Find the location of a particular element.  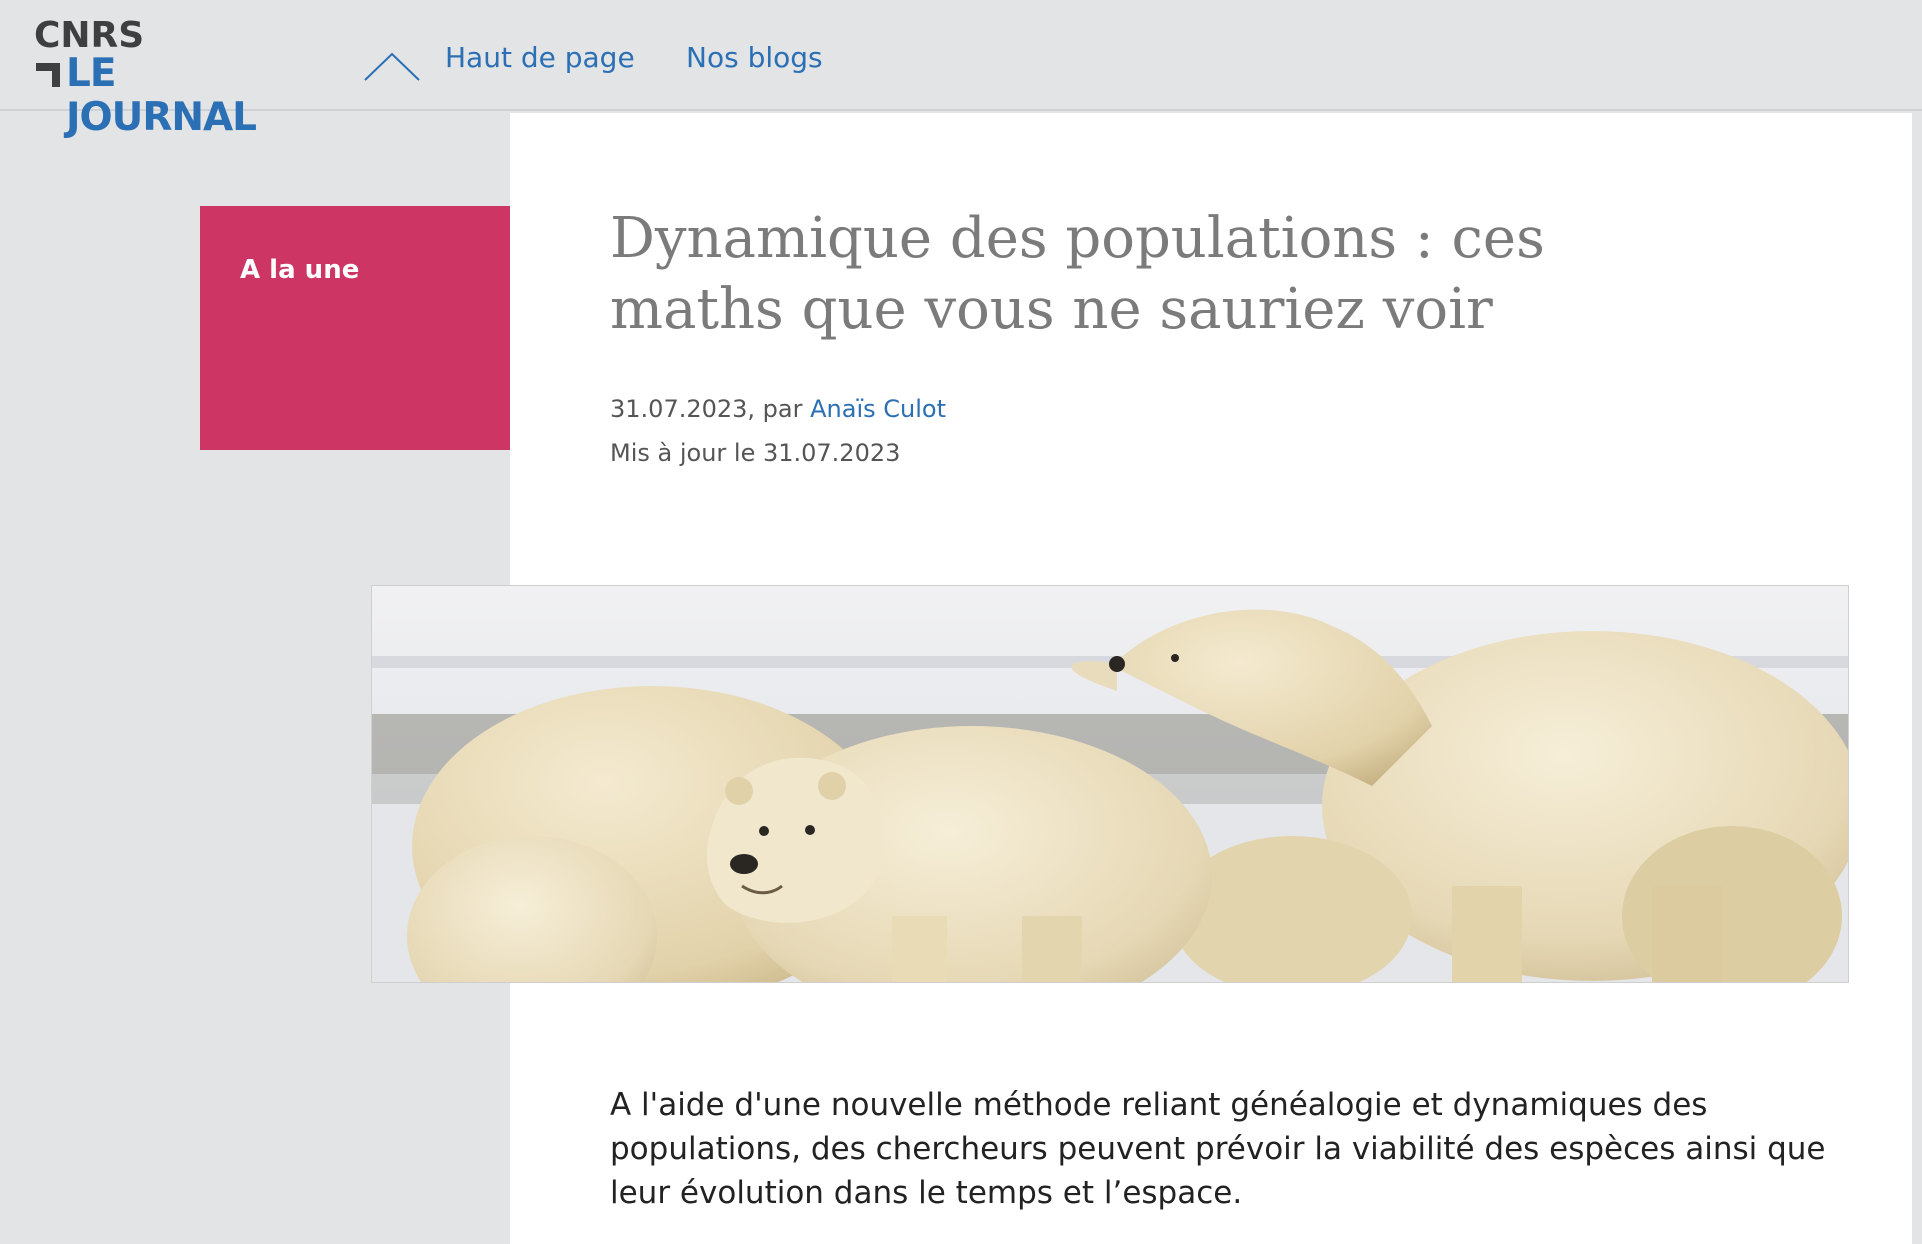

author-link: Anaïs Culot is located at coordinates (878, 409).